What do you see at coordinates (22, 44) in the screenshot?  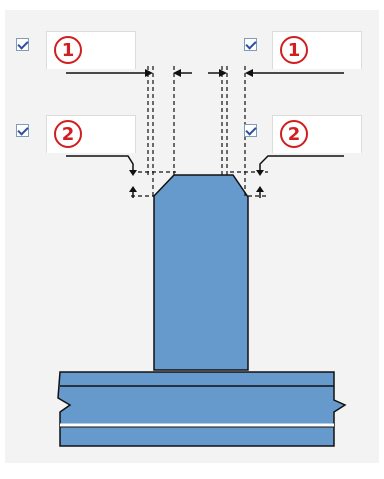 I see `weld-left-1-checkbox` at bounding box center [22, 44].